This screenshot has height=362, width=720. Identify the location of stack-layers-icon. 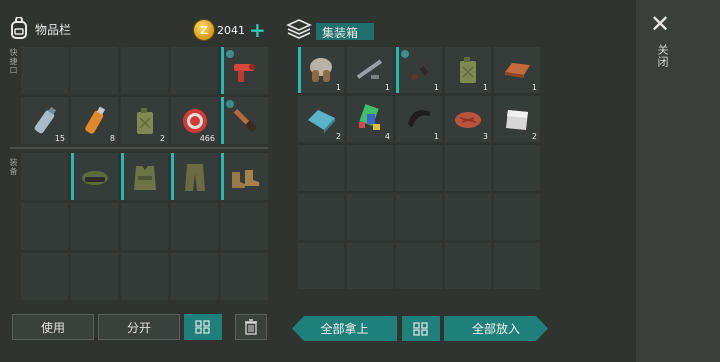
(299, 31).